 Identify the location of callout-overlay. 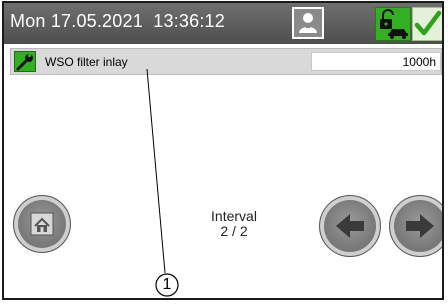
(162, 182).